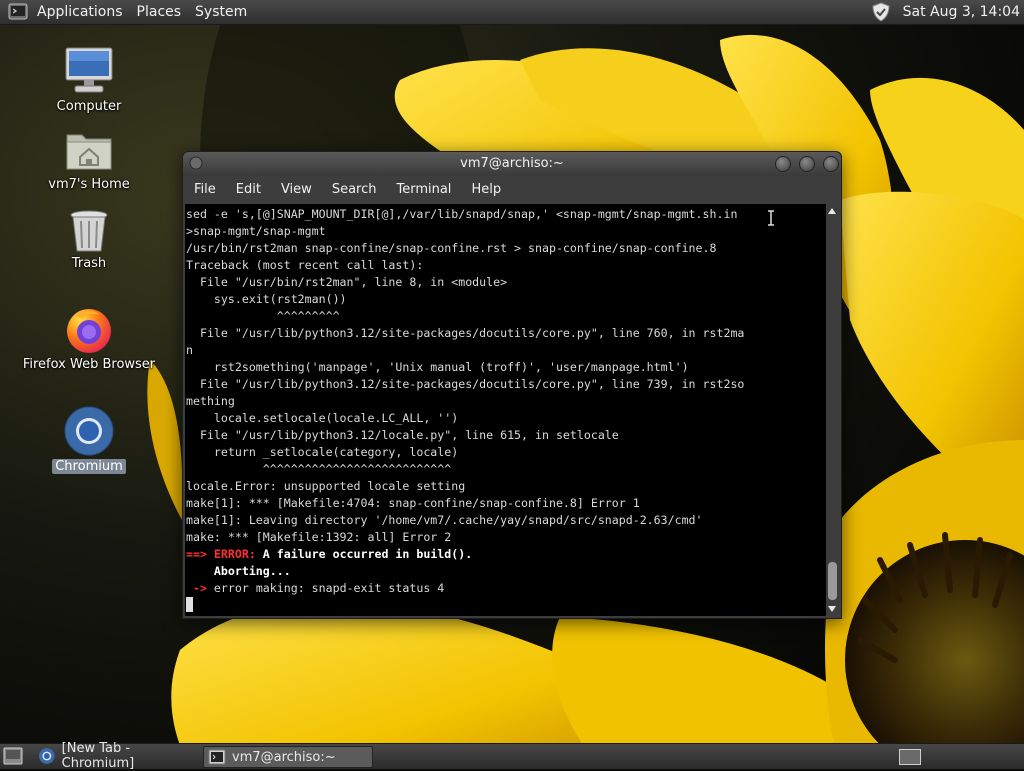 This screenshot has height=771, width=1024. I want to click on show-desktop-icon, so click(13, 756).